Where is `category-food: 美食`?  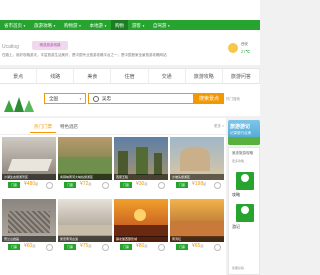
category-food: 美食 is located at coordinates (93, 76).